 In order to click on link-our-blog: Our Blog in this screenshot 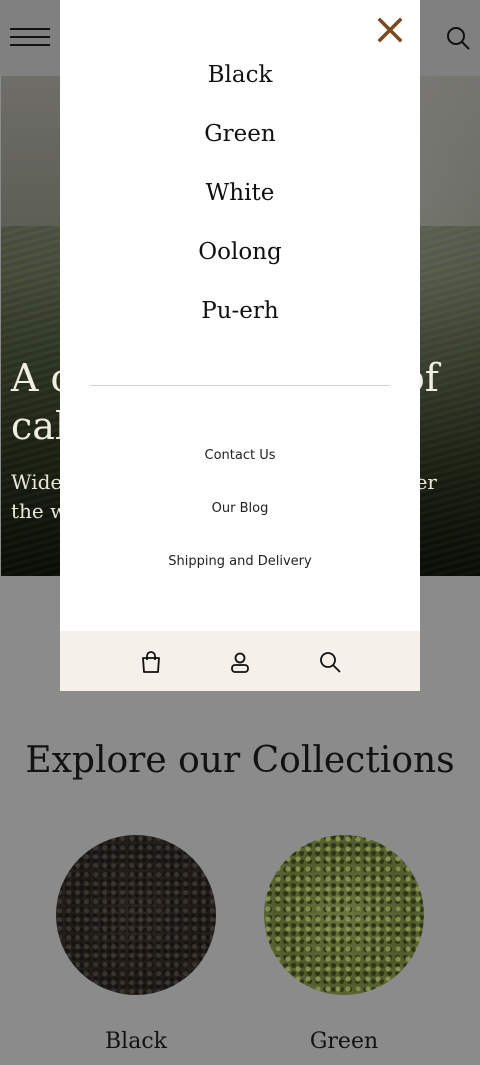, I will do `click(240, 523)`.